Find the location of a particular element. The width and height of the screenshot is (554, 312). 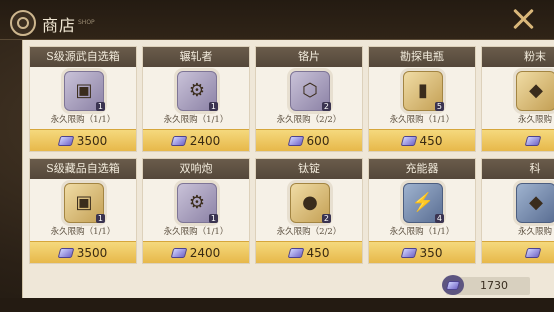

item-name: 科 is located at coordinates (518, 169).